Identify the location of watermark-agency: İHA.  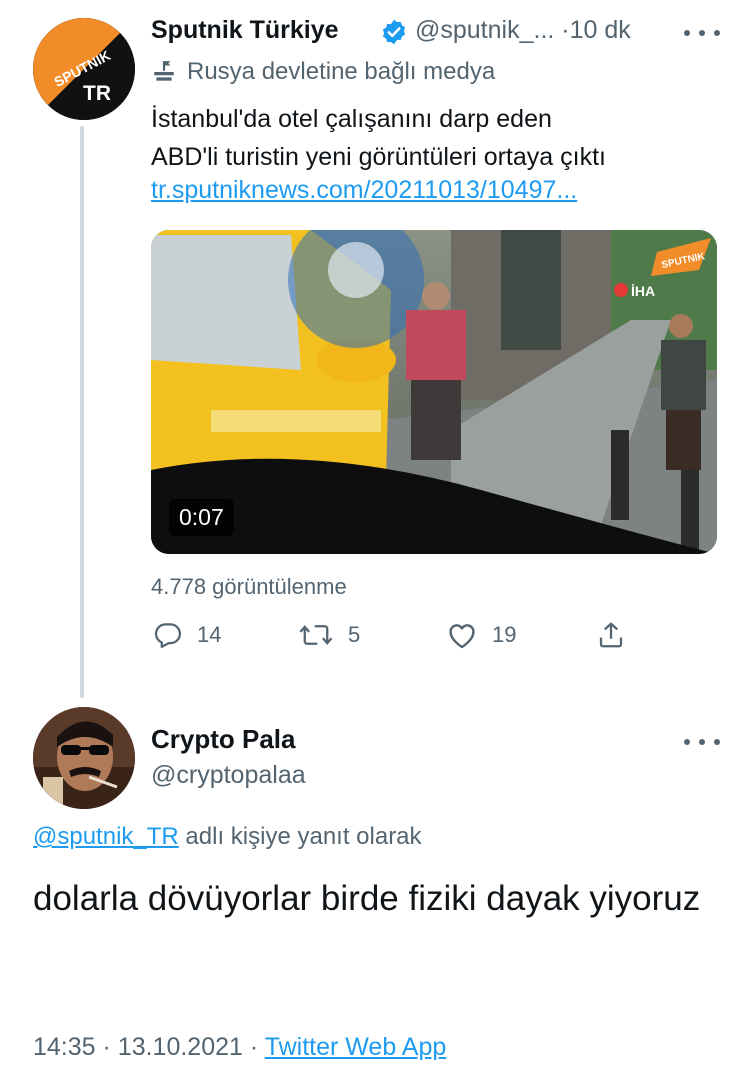
(643, 291).